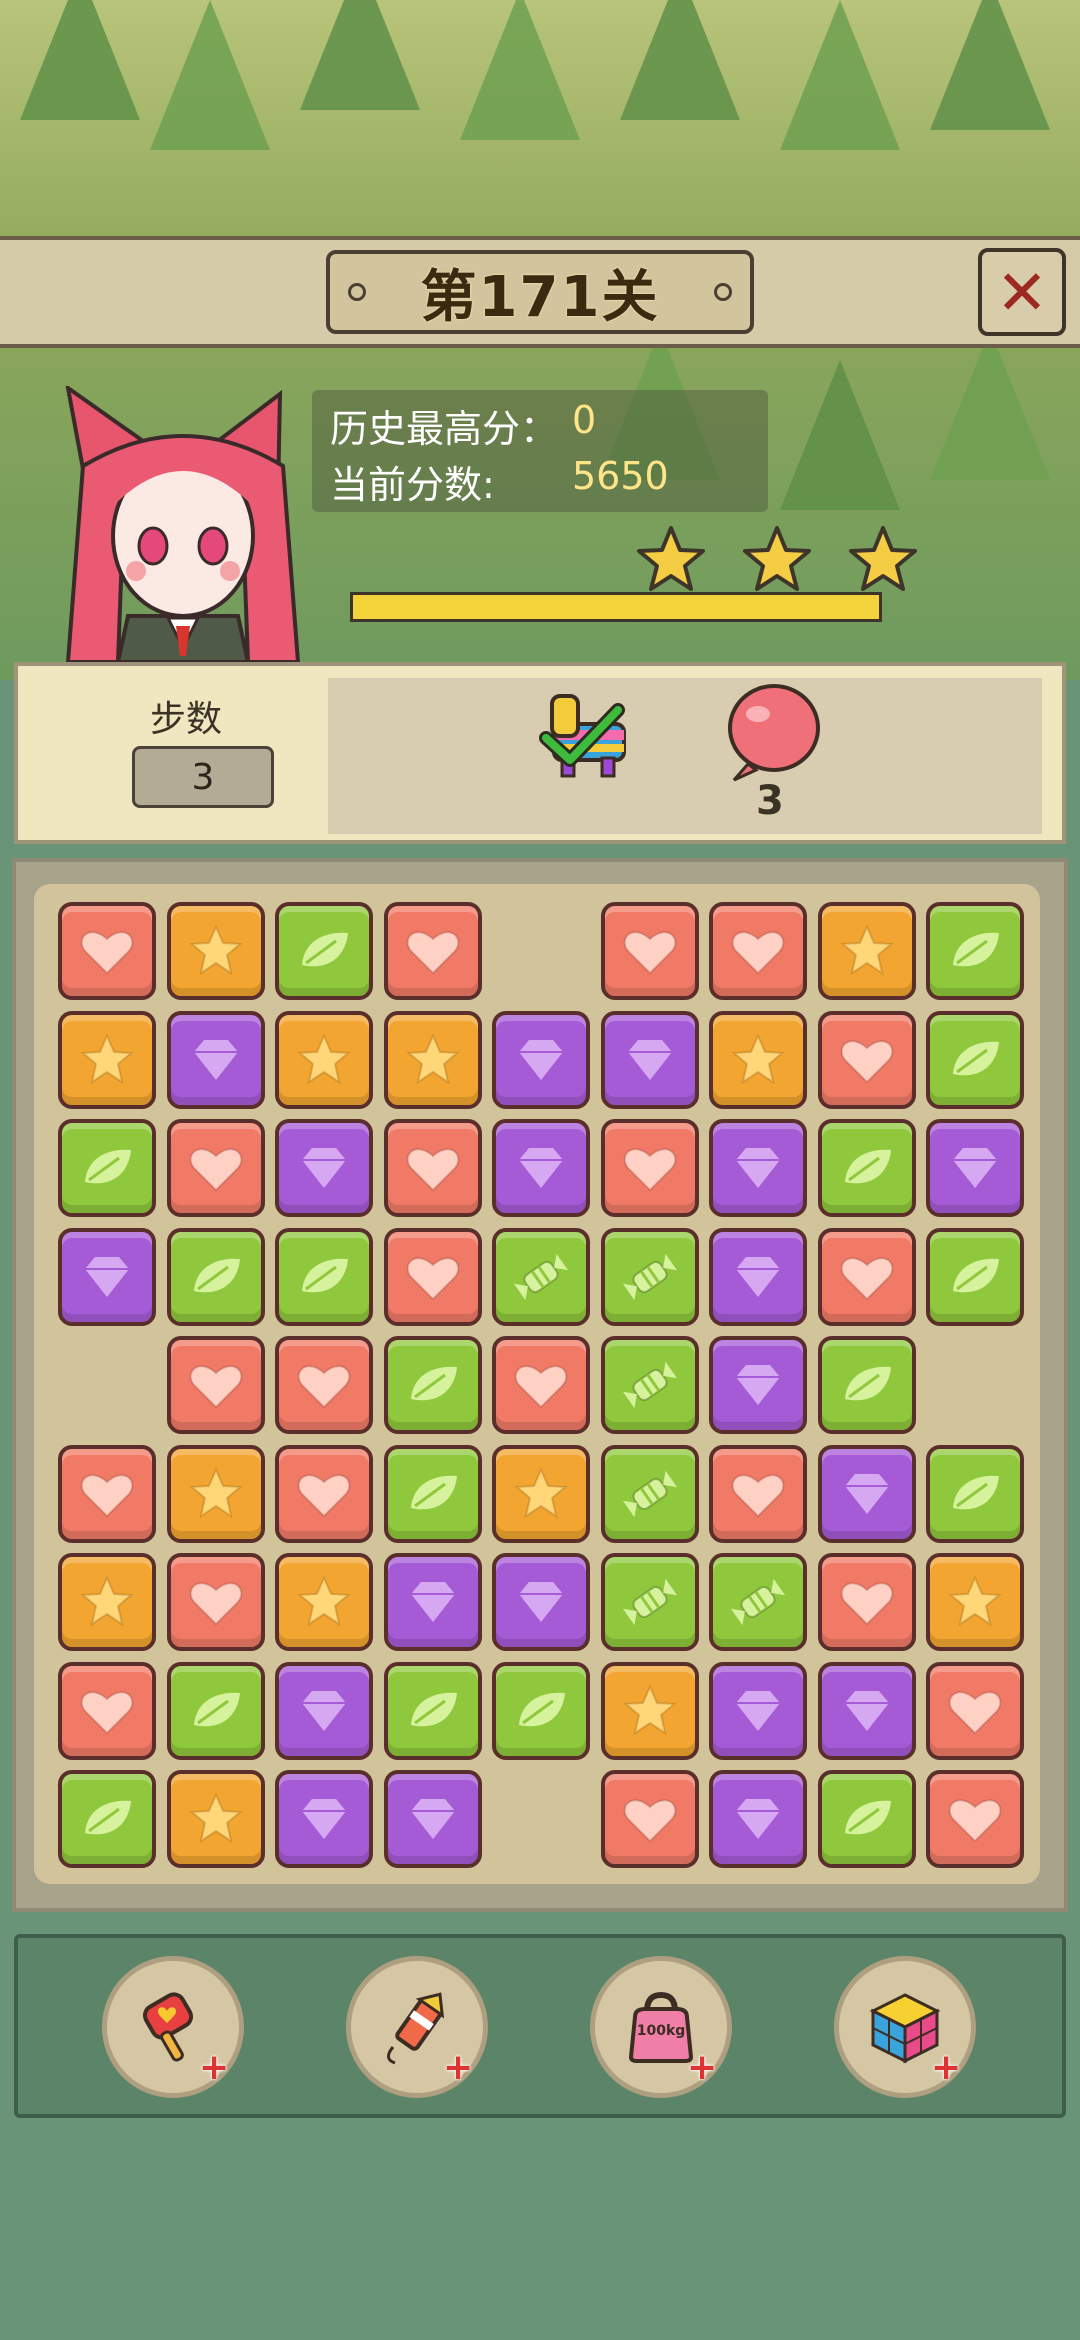 The width and height of the screenshot is (1080, 2340). Describe the element at coordinates (661, 2031) in the screenshot. I see `weight-label: 100kg` at that location.